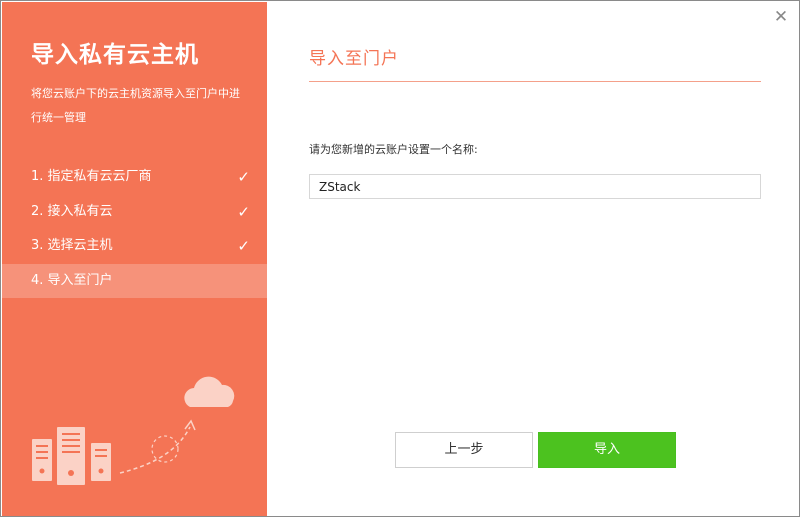 The image size is (800, 517). Describe the element at coordinates (393, 149) in the screenshot. I see `account-name-label: 请为您新增的云账户设置一个名称:` at that location.